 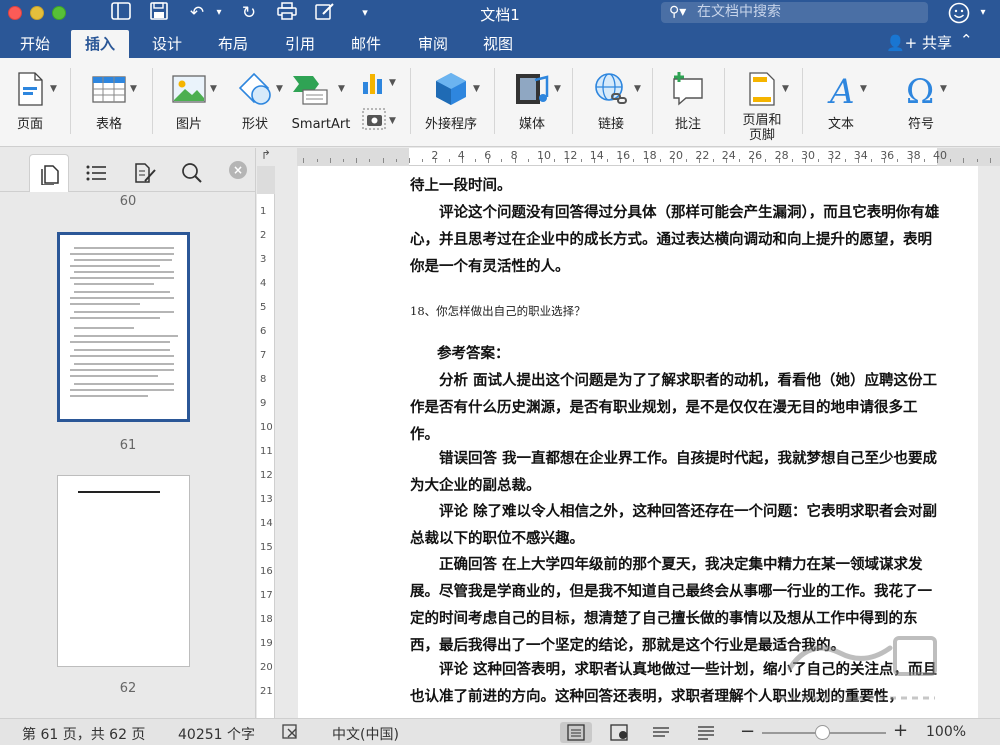 I want to click on link-dropdown-icon: ▼, so click(x=637, y=89).